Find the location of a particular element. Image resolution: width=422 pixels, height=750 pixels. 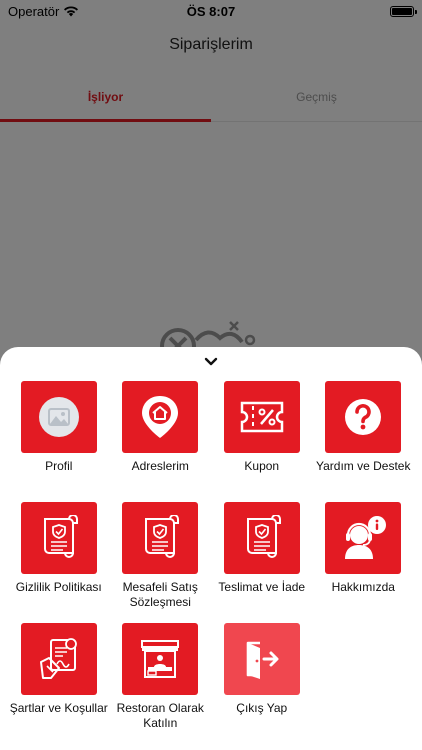

delivery-returns-tile is located at coordinates (261, 538).